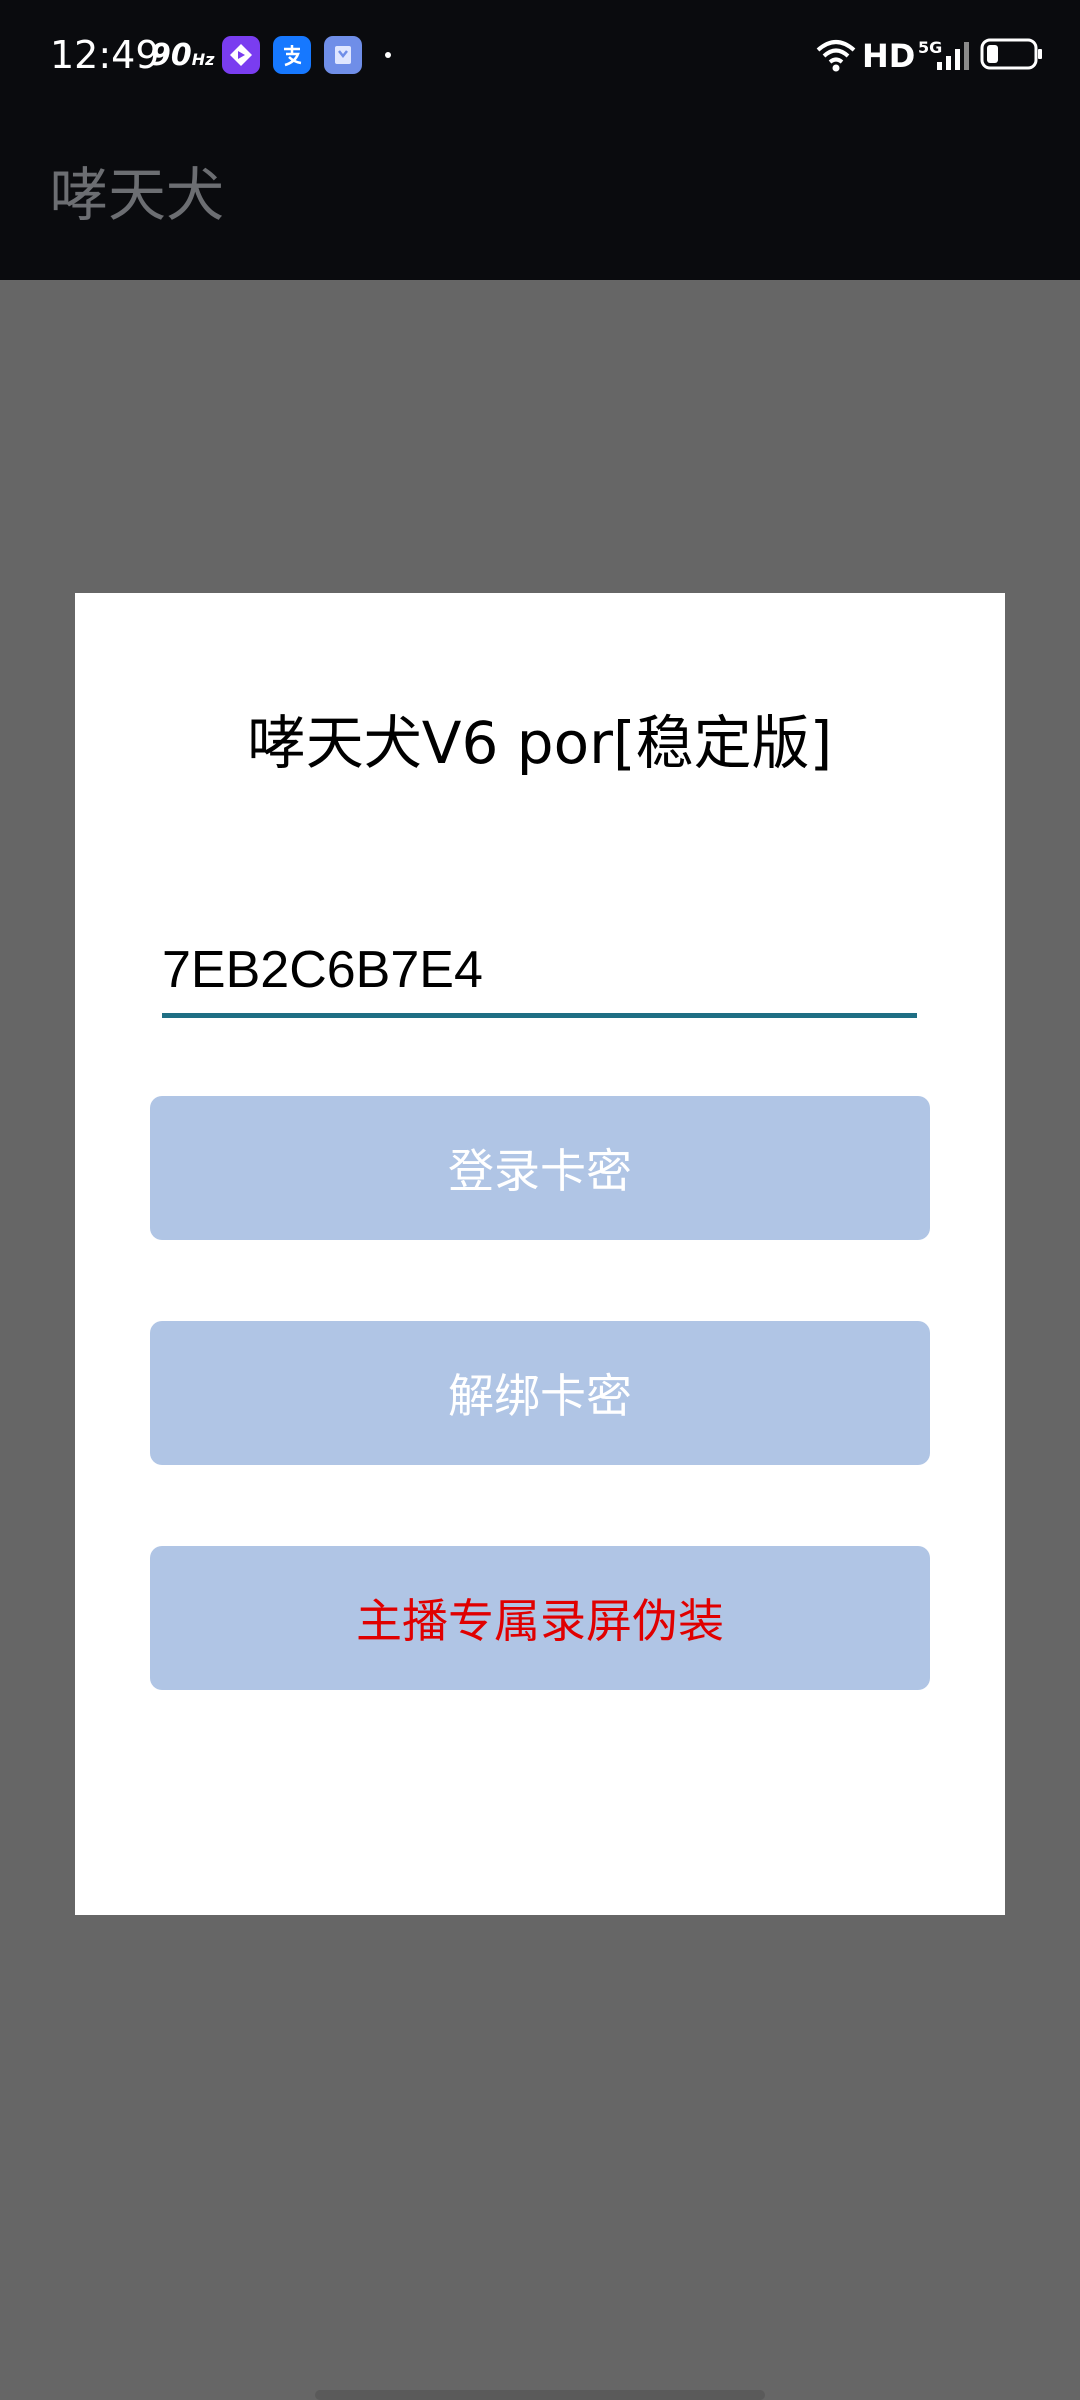  I want to click on unbind-card-button: 解绑卡密, so click(540, 1393).